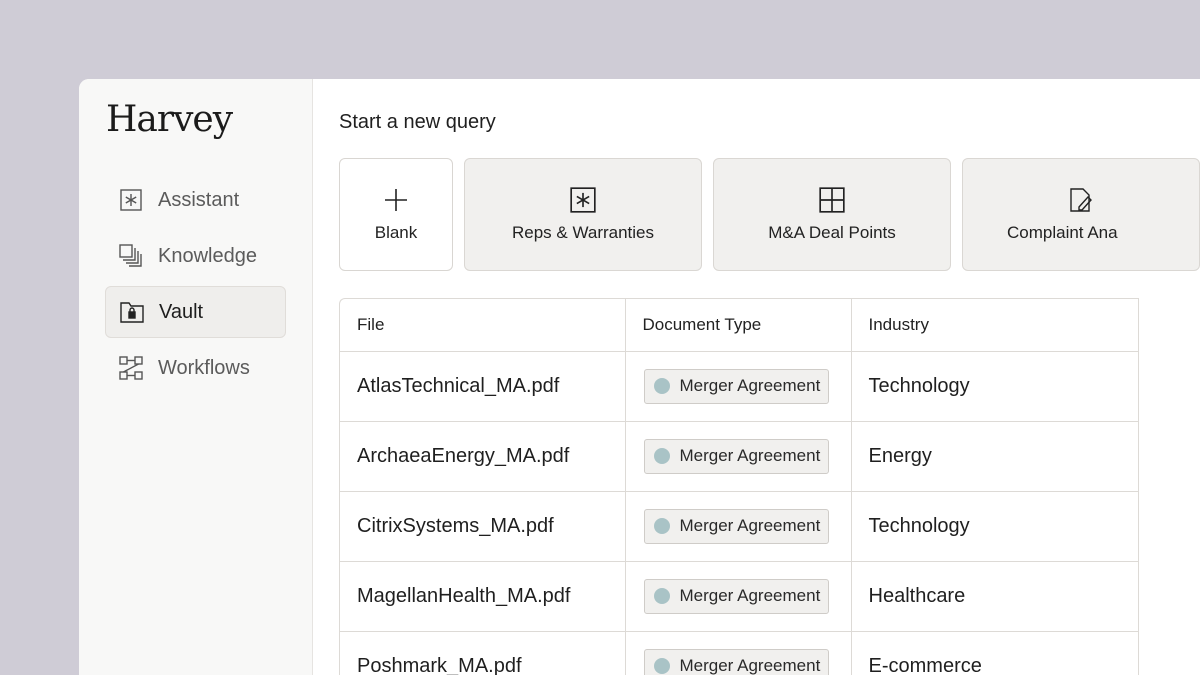 This screenshot has height=675, width=1200. Describe the element at coordinates (1081, 200) in the screenshot. I see `document-edit-icon` at that location.